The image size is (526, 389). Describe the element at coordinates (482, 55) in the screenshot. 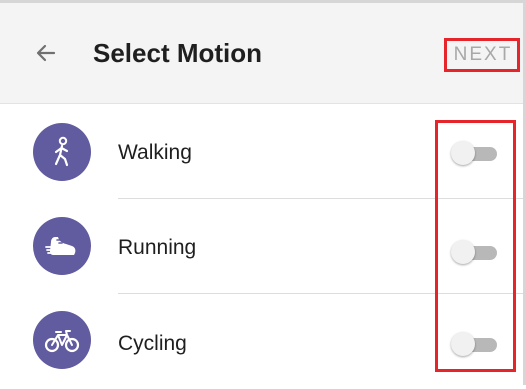

I see `next-button: NEXT` at that location.